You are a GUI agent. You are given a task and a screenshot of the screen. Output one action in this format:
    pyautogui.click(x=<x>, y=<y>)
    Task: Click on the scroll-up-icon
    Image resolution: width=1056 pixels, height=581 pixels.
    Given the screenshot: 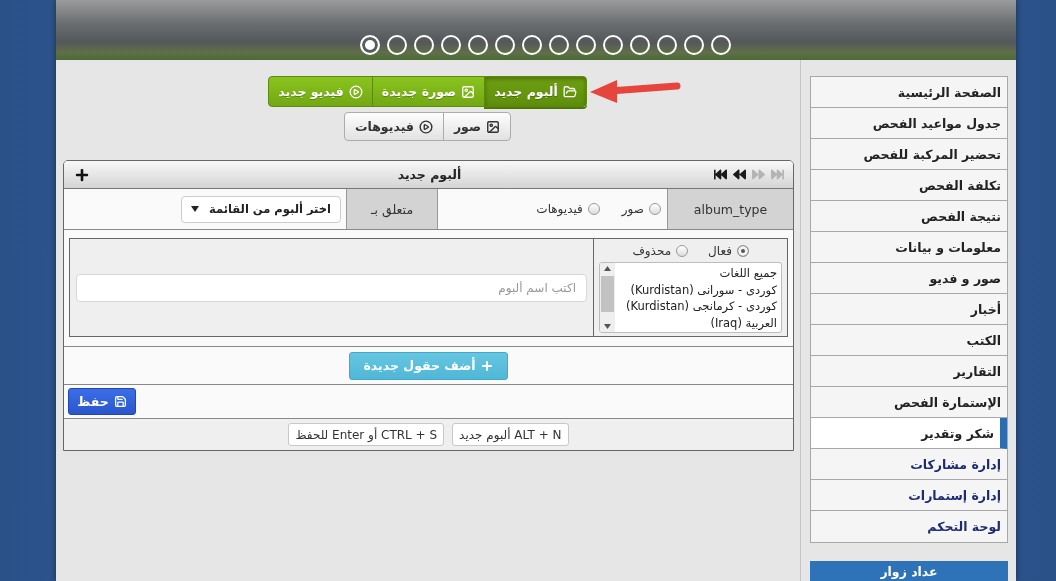 What is the action you would take?
    pyautogui.click(x=607, y=268)
    